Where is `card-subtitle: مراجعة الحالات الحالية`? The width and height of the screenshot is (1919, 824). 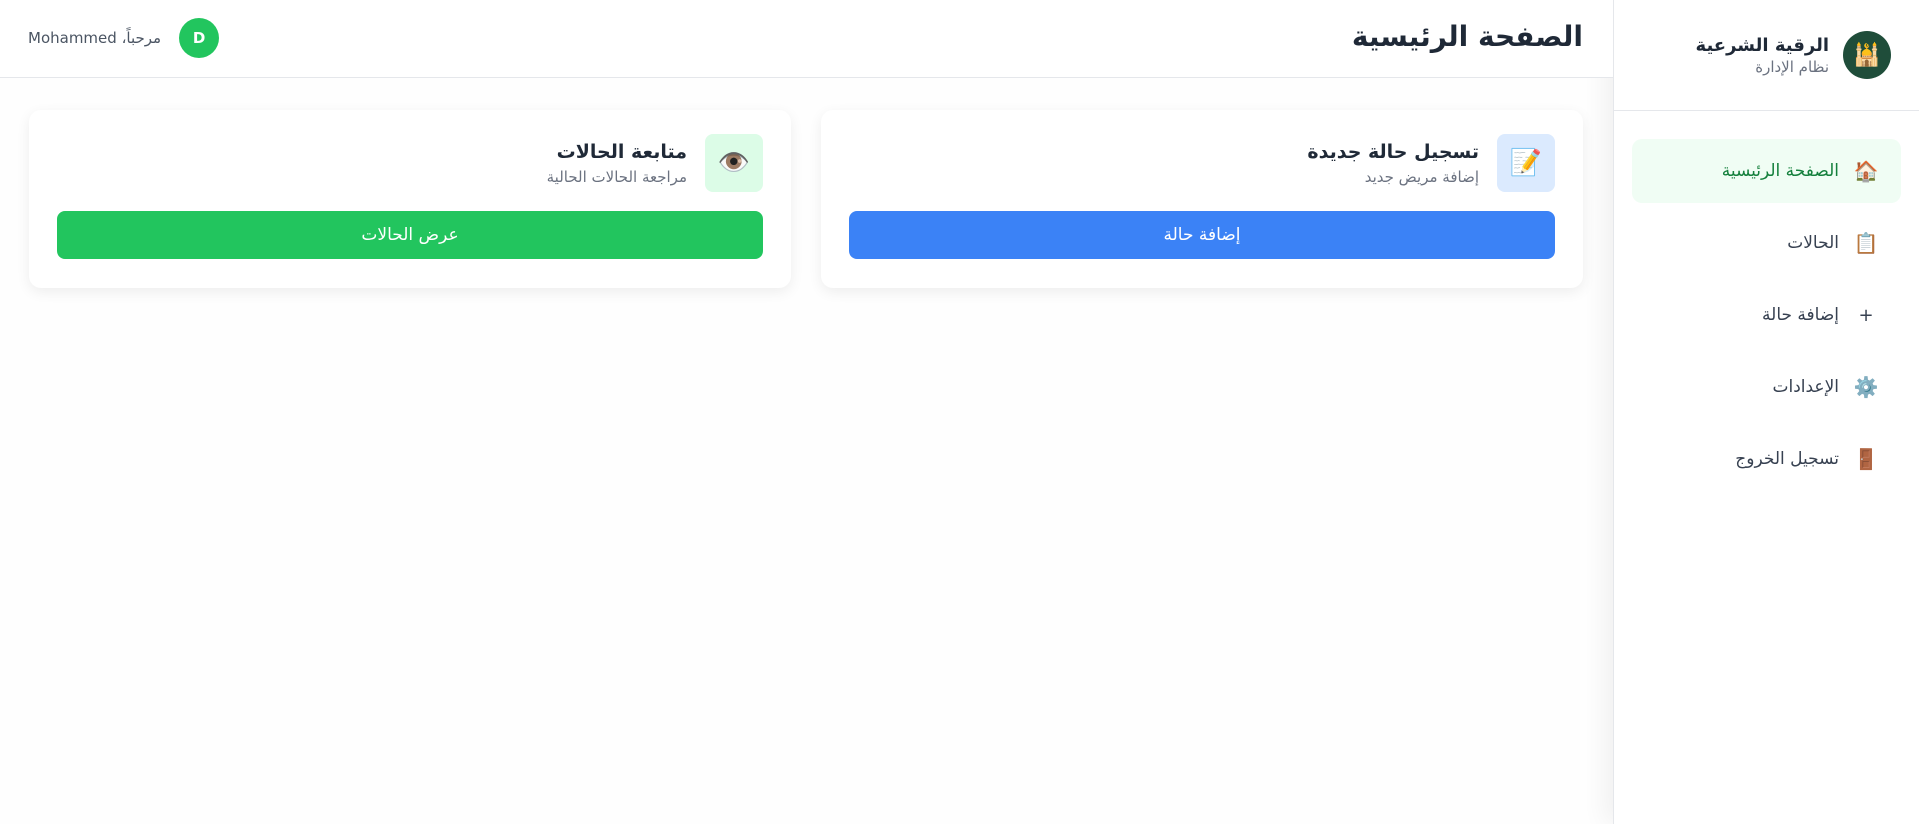
card-subtitle: مراجعة الحالات الحالية is located at coordinates (616, 176).